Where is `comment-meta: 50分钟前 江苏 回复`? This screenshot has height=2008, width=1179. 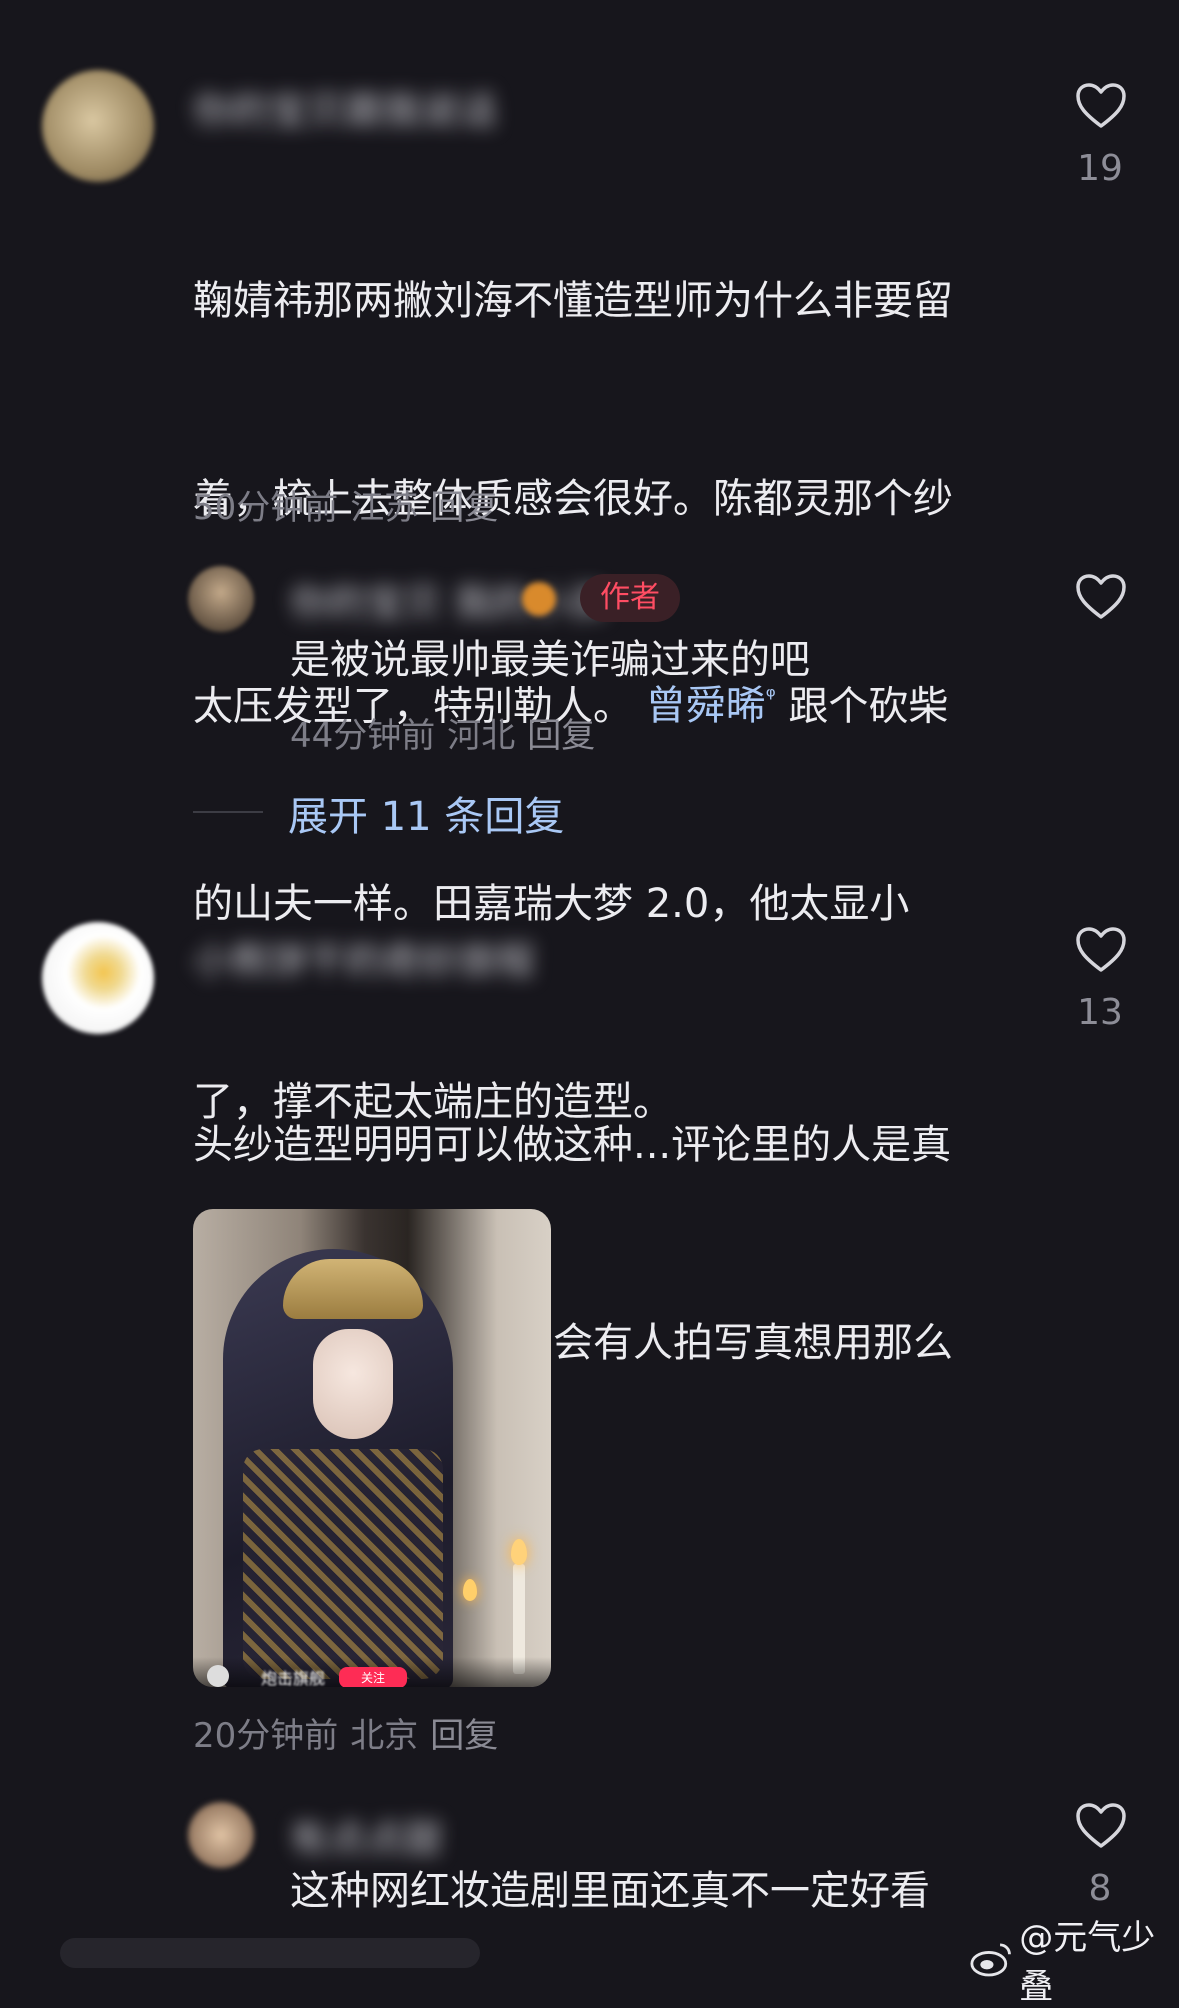
comment-meta: 50分钟前 江苏 回复 is located at coordinates (351, 504).